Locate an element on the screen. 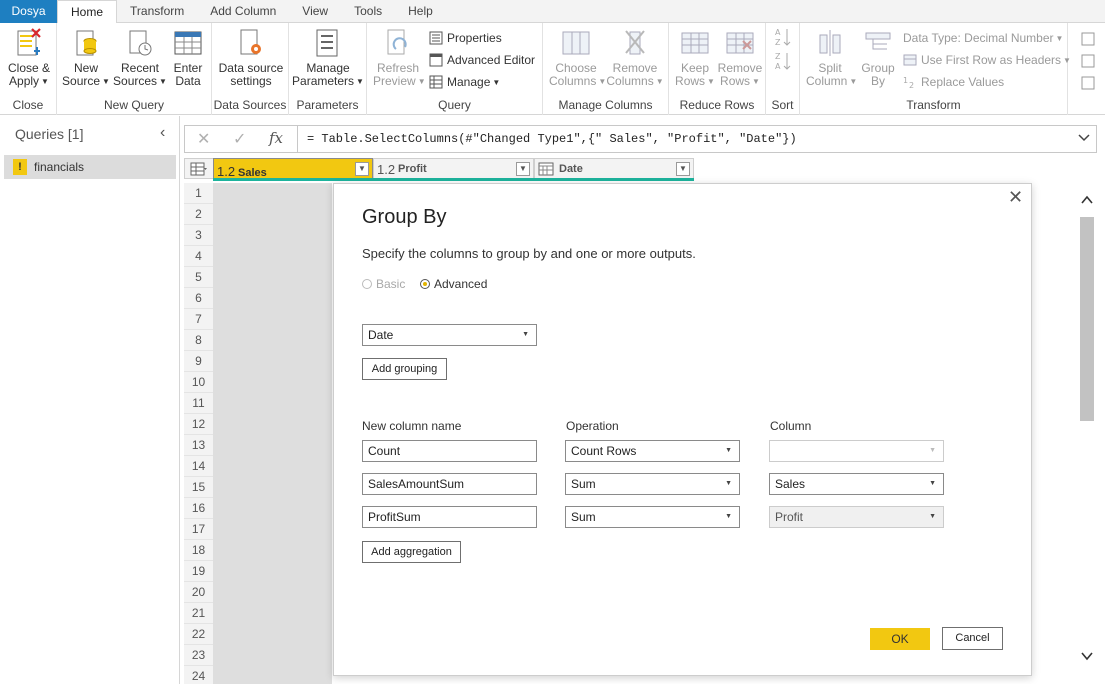  cancel-formula-icon: ✕ is located at coordinates (203, 139).